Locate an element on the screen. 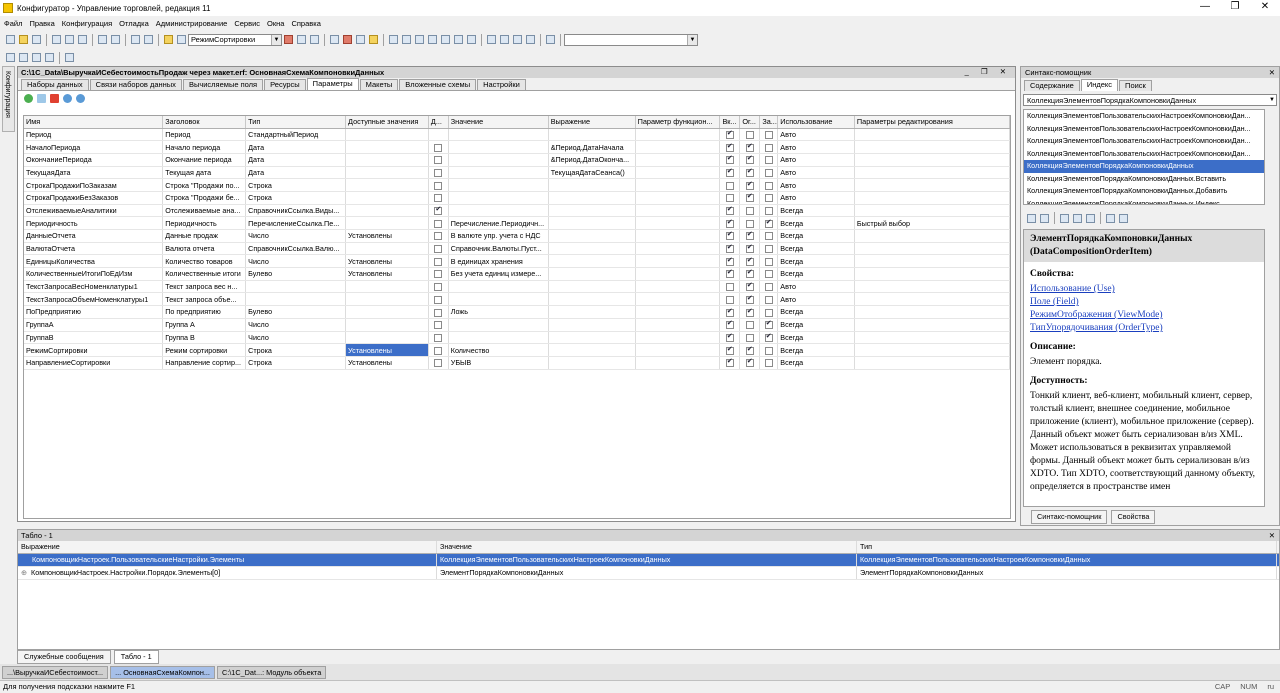 This screenshot has height=693, width=1280. table-cell: Группа В is located at coordinates (204, 338).